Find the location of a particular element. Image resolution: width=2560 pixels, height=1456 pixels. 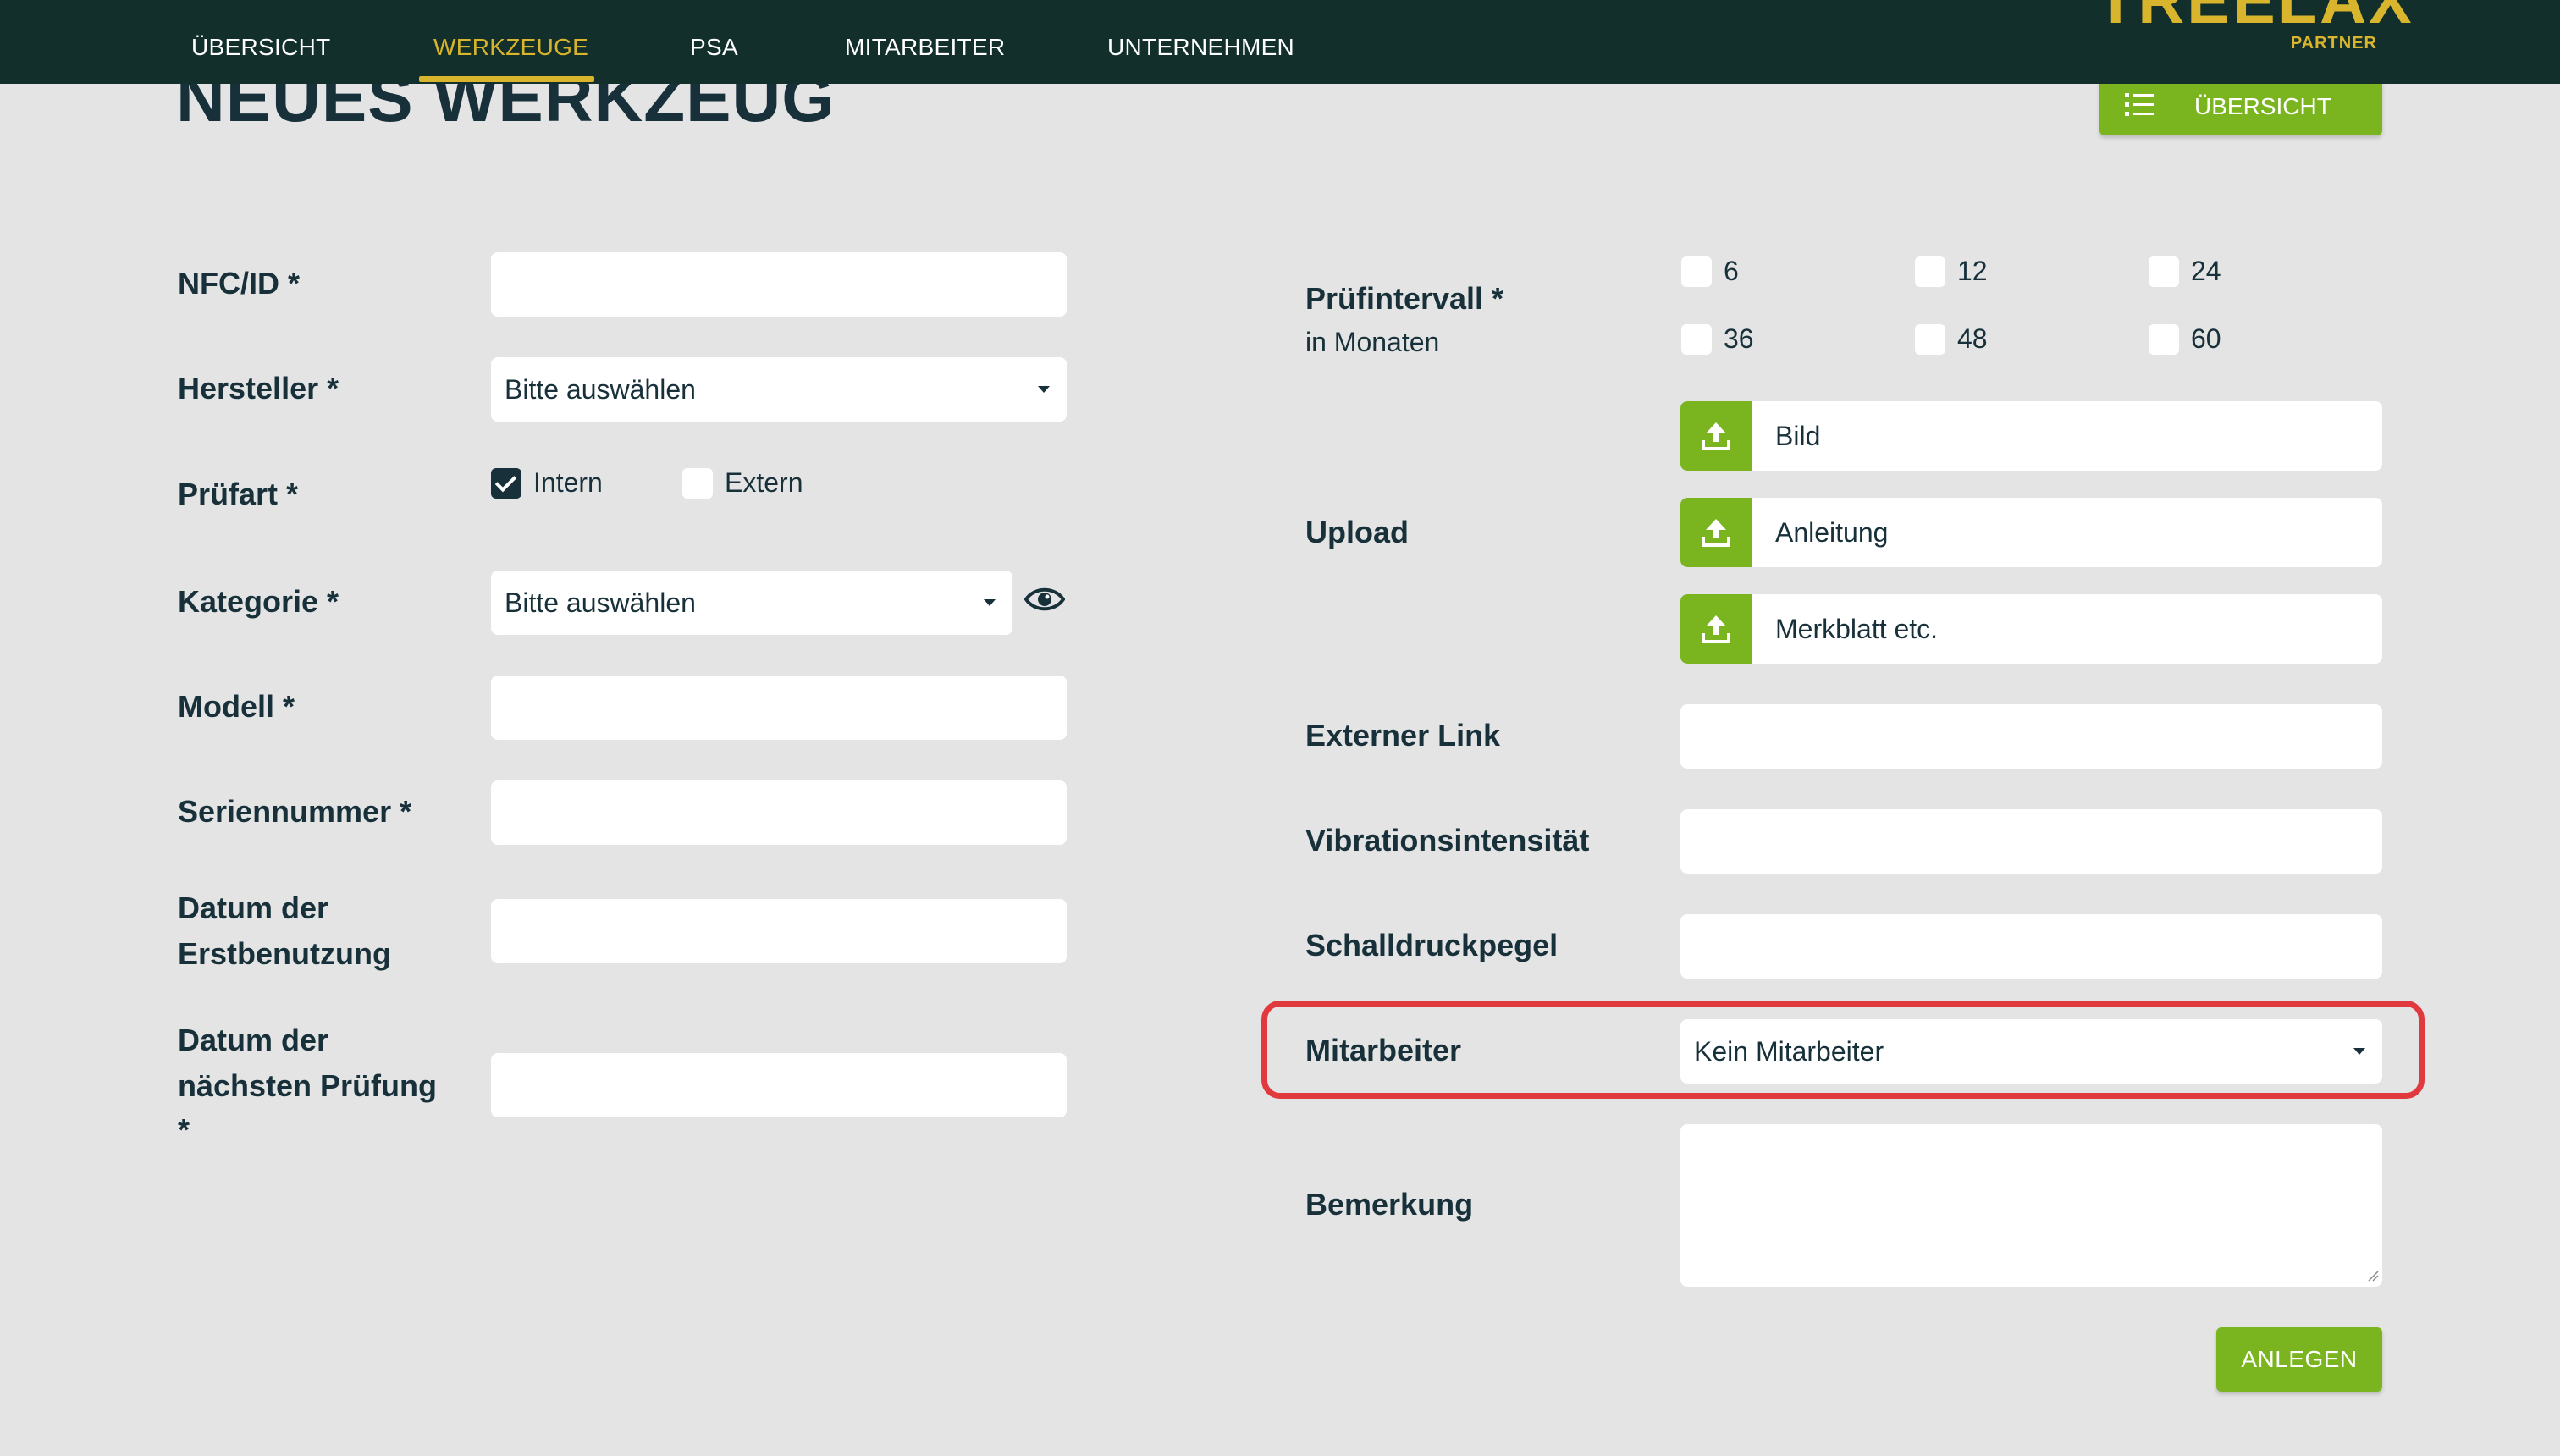

nav-active-underline is located at coordinates (506, 79).